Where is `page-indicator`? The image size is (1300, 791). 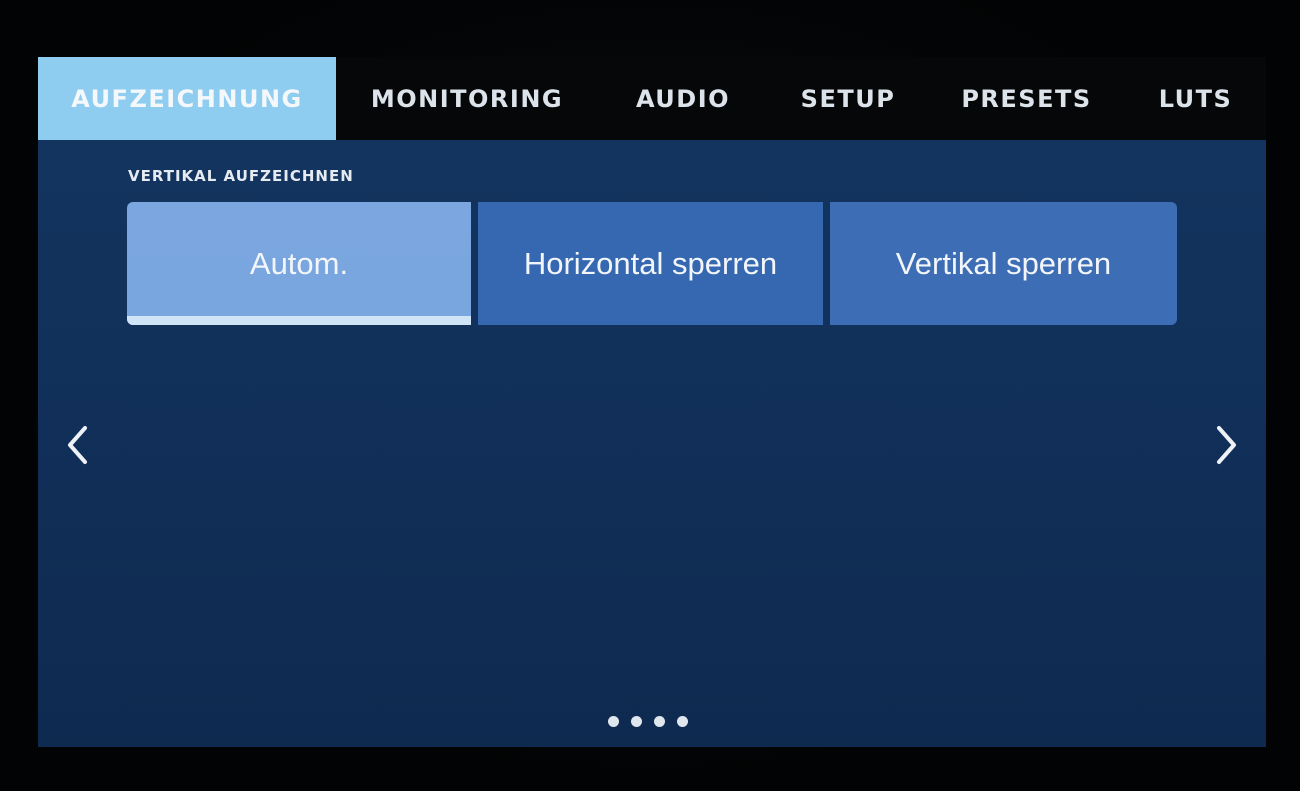
page-indicator is located at coordinates (653, 723).